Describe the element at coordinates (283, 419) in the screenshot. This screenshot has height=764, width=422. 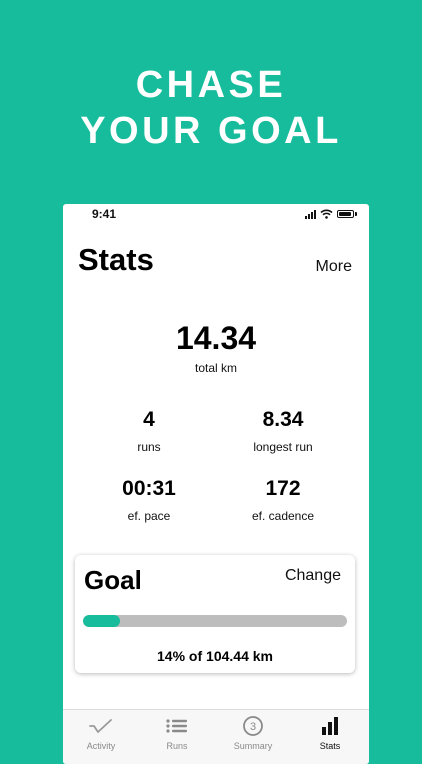
I see `stat-value: 8.34` at that location.